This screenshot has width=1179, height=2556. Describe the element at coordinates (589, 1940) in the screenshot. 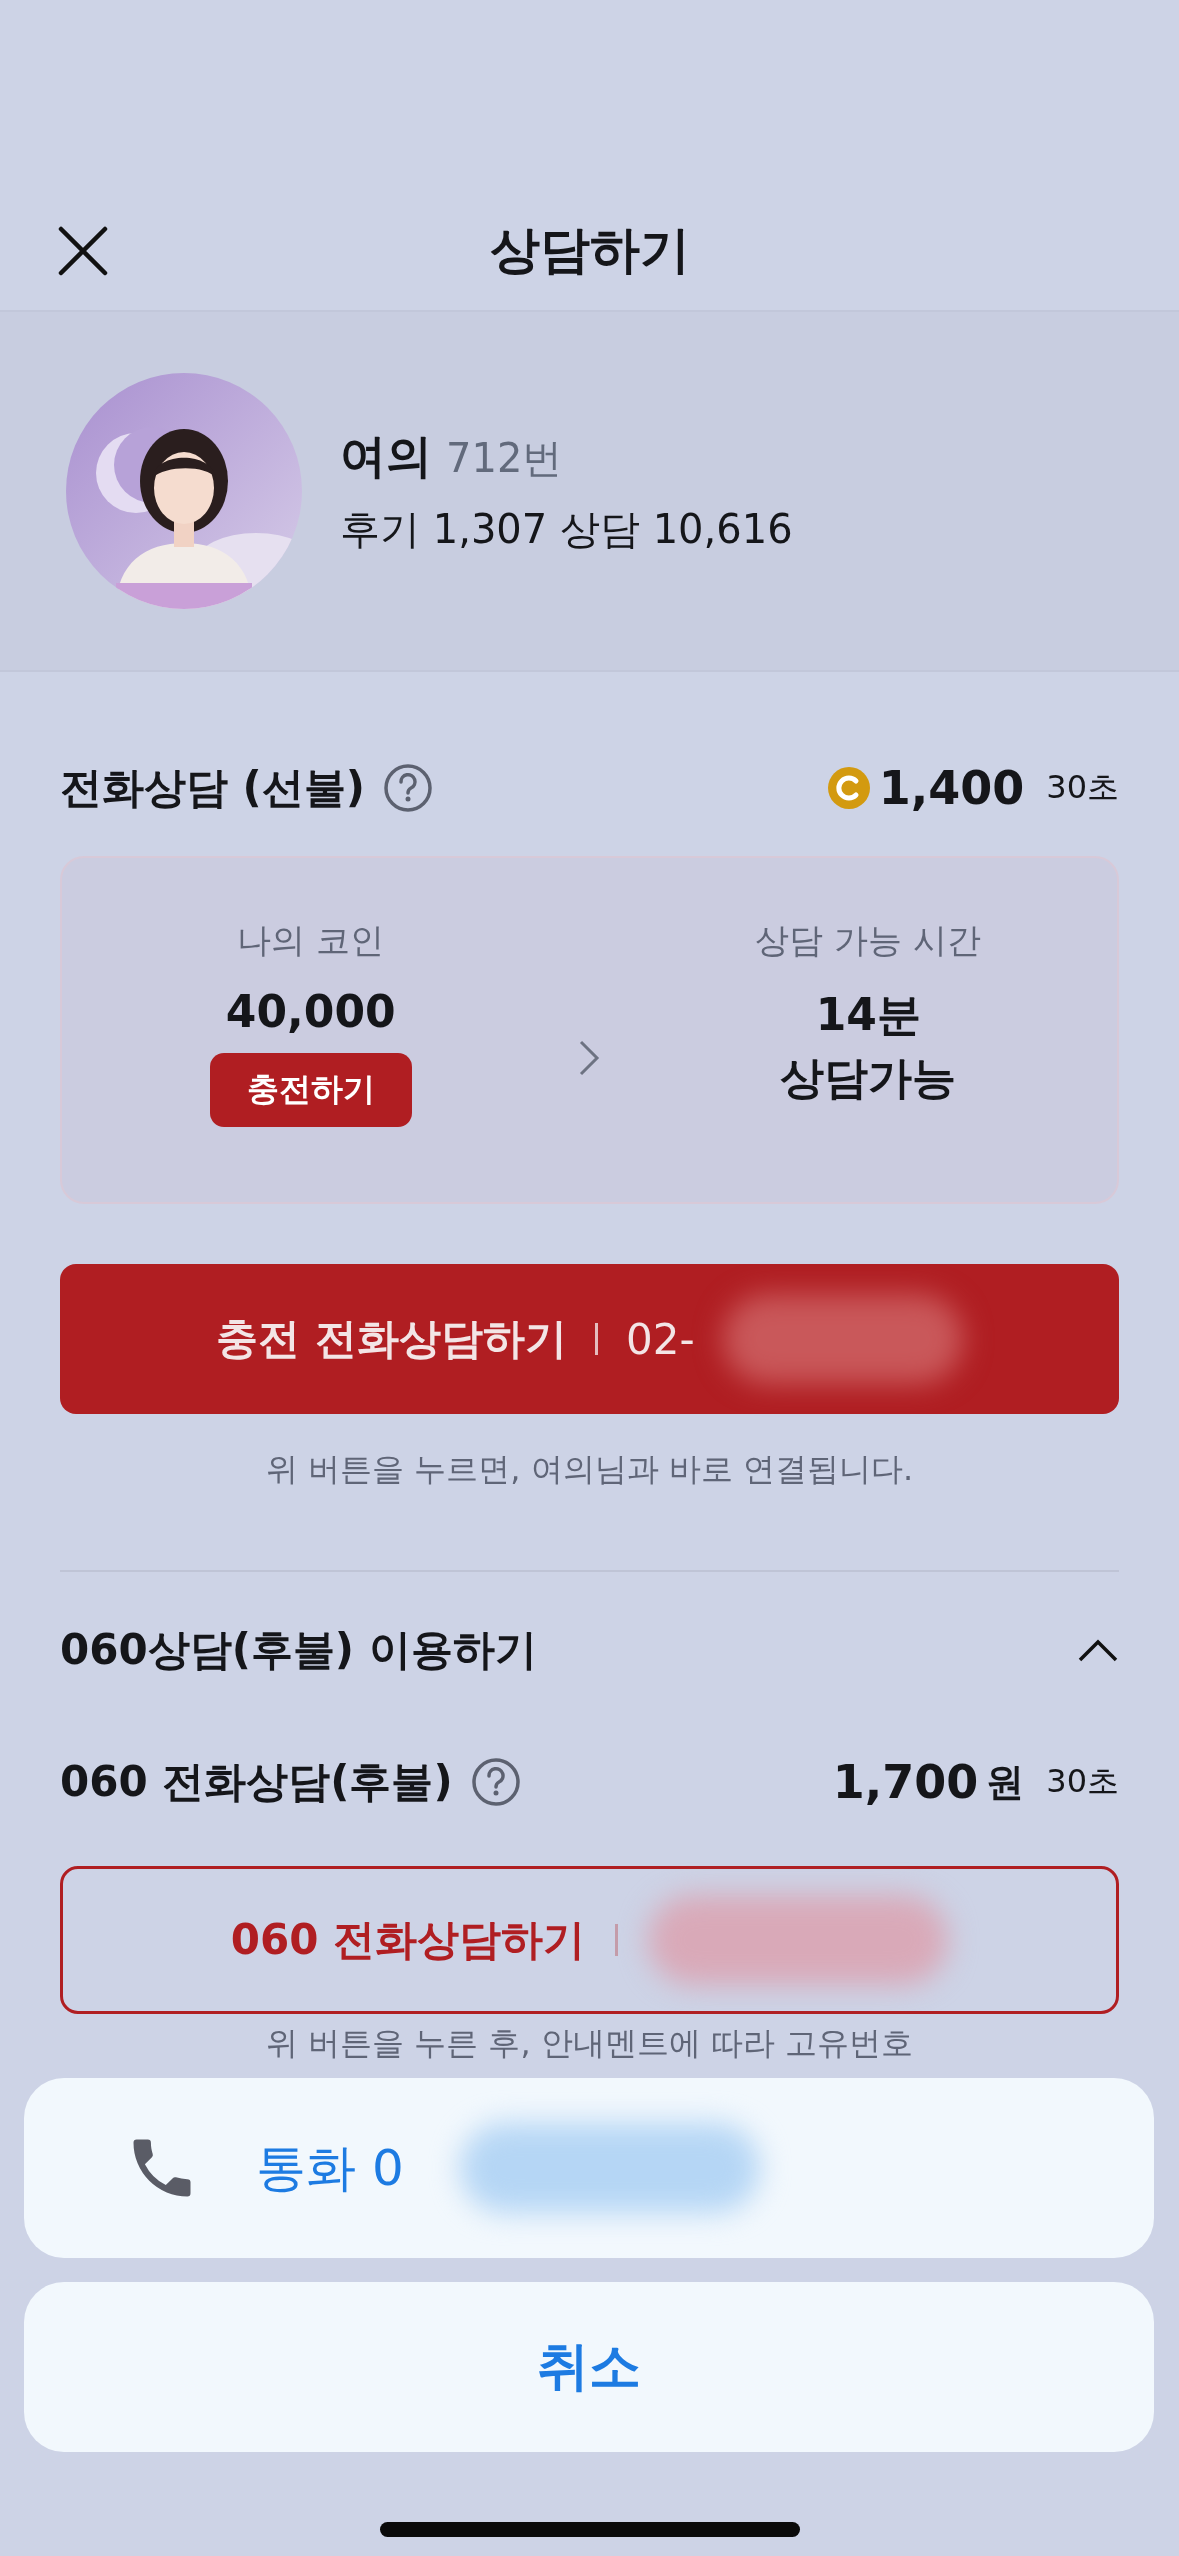

I see `postpaid-call-button: 060 전화상담하기` at that location.